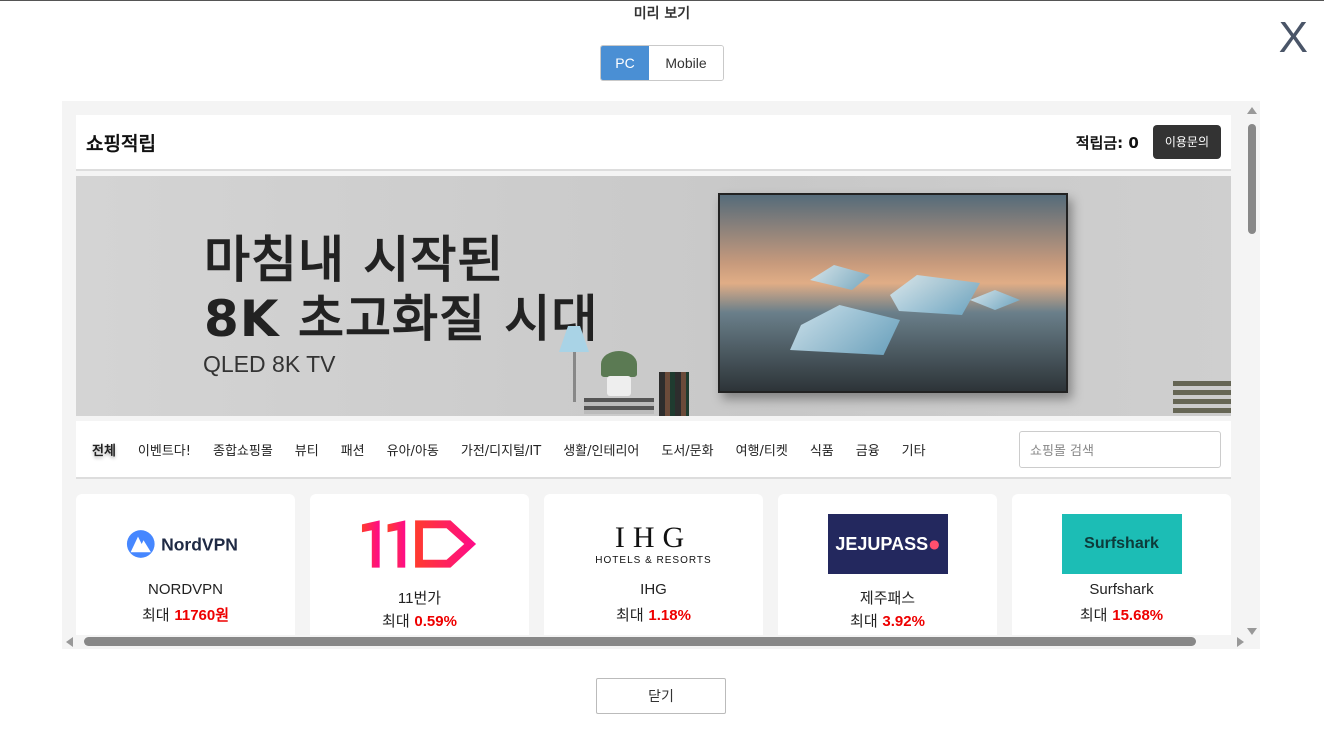  I want to click on category-tab: 종합쇼핑몰, so click(243, 449).